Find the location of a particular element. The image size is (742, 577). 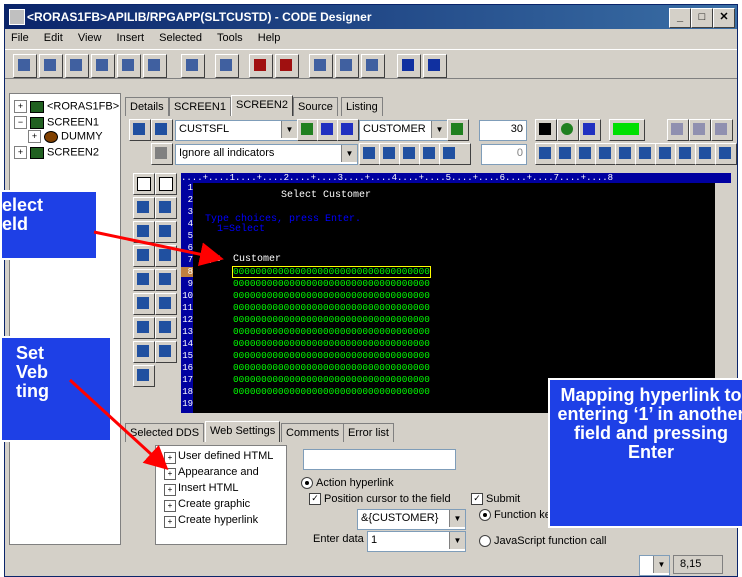

cursor-field-select: &{CUSTOMER} ▼ is located at coordinates (411, 519).